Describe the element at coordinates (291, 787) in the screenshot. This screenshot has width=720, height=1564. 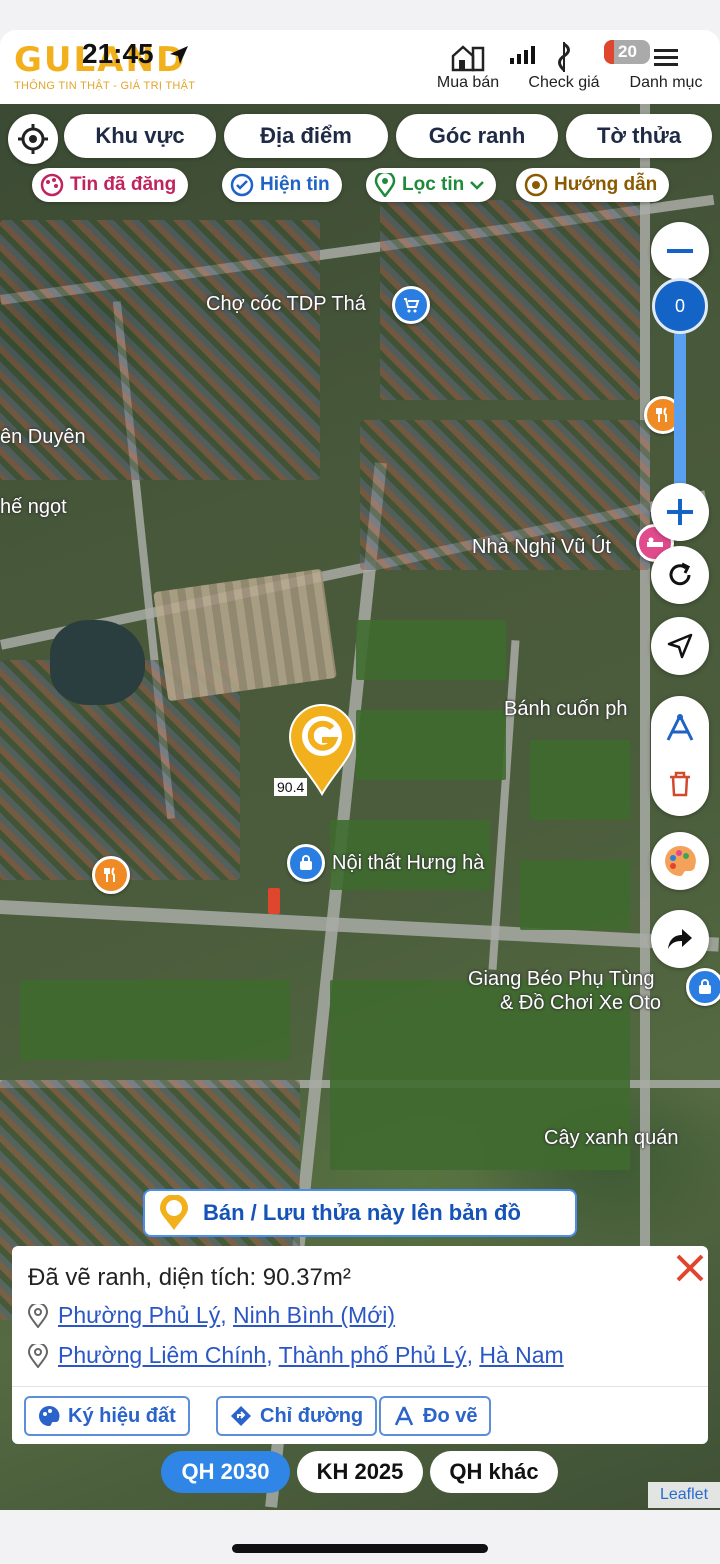
I see `plot-value-label: 90.4` at that location.